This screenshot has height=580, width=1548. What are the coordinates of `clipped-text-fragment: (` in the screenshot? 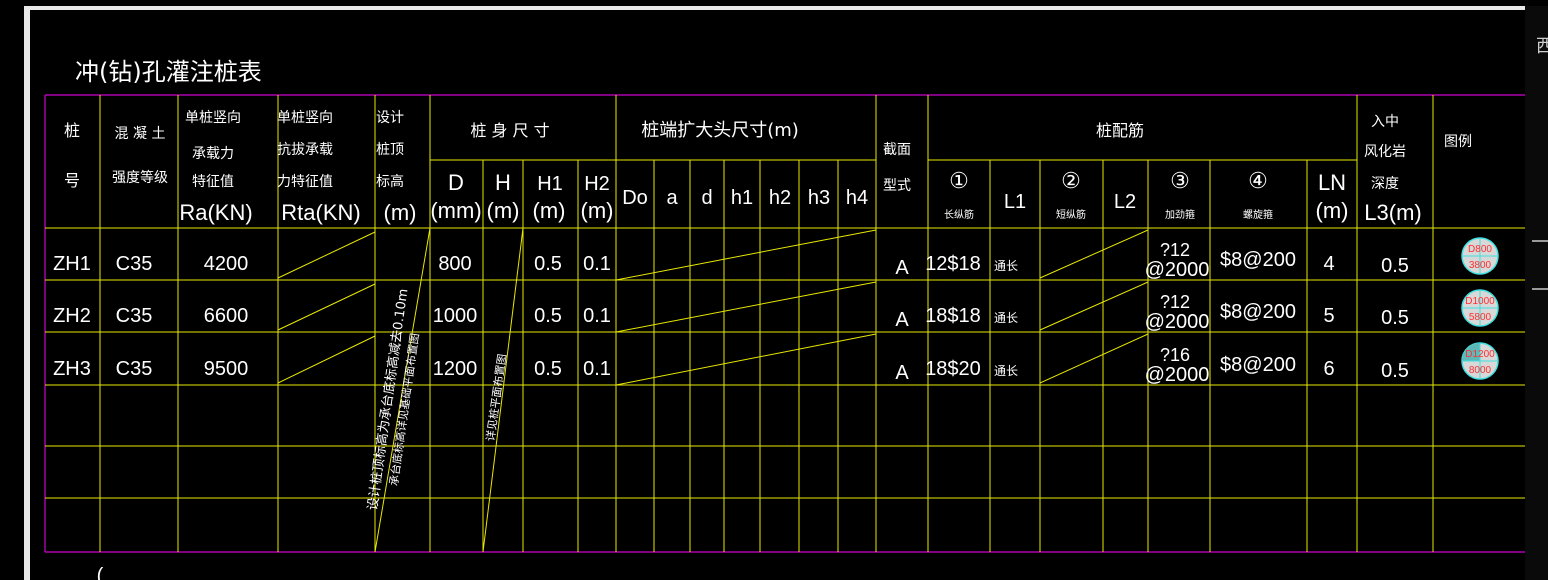 It's located at (100, 572).